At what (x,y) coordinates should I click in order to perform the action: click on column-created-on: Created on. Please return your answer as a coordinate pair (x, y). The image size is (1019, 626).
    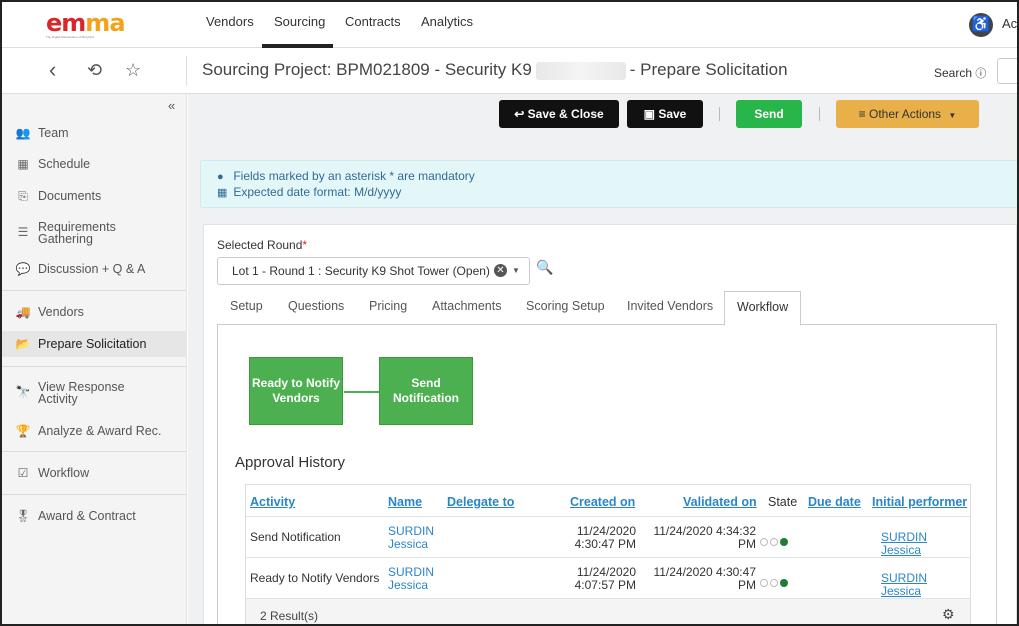
    Looking at the image, I should click on (602, 502).